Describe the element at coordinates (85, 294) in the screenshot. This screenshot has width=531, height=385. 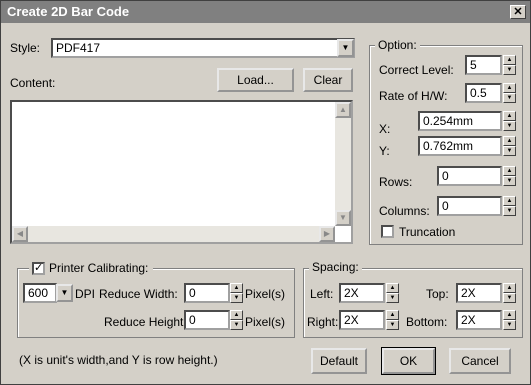
I see `dpi-label: DPI` at that location.